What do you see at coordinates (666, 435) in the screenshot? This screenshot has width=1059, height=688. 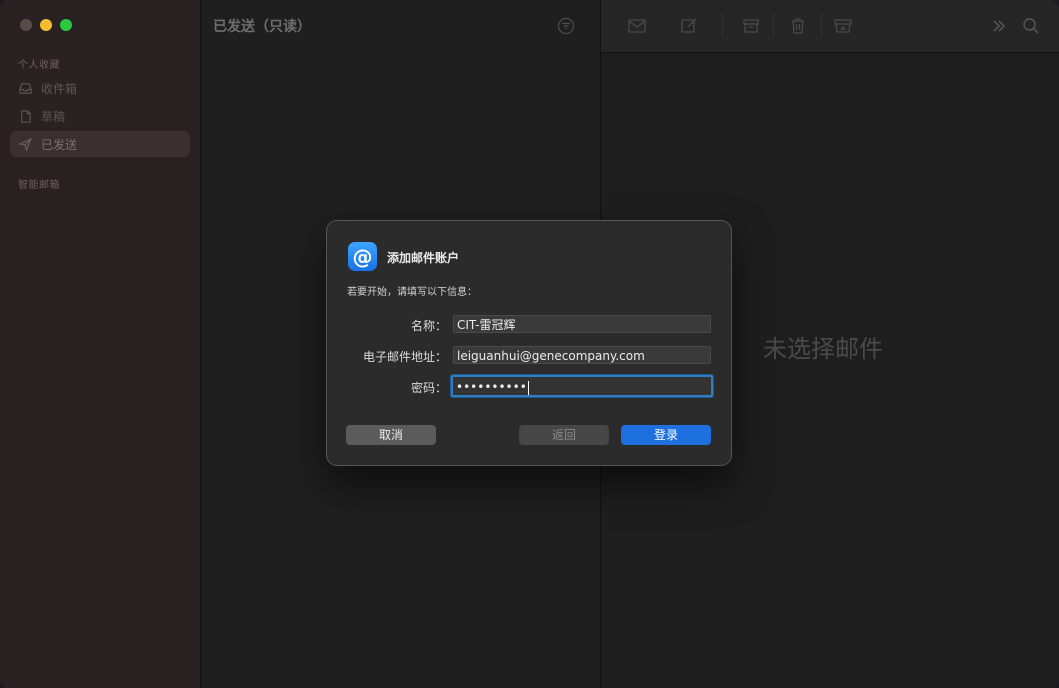 I see `login-button: 登录` at bounding box center [666, 435].